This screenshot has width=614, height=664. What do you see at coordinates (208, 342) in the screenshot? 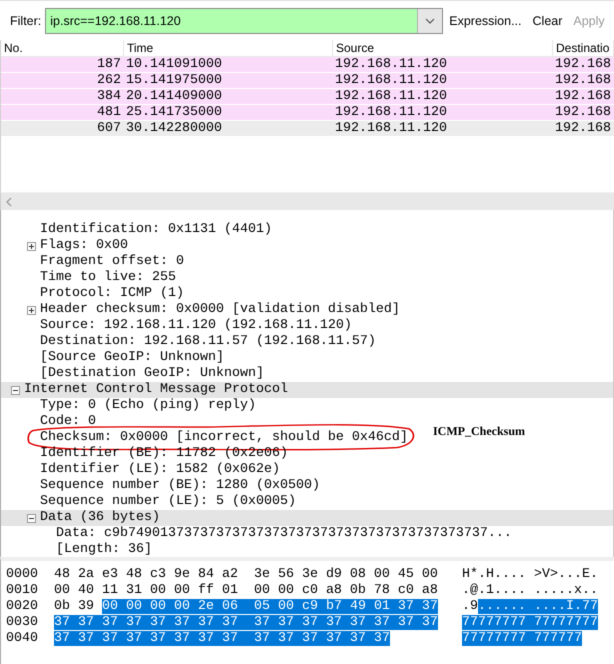
I see `tree-item: Destination: 192.168.11.57 (192.168.11.57)` at bounding box center [208, 342].